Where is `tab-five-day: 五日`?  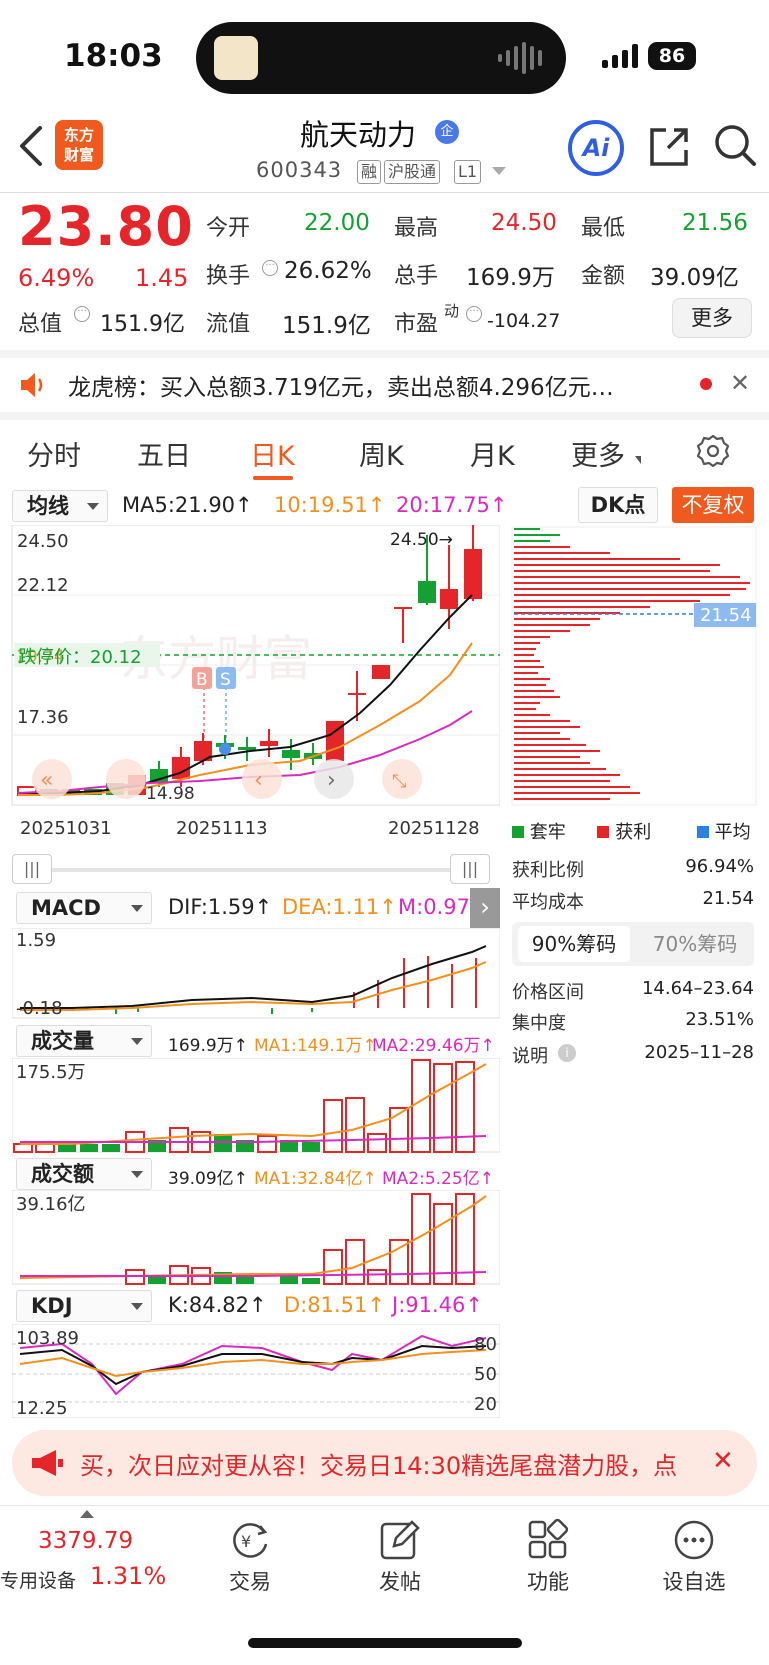 tab-five-day: 五日 is located at coordinates (164, 453).